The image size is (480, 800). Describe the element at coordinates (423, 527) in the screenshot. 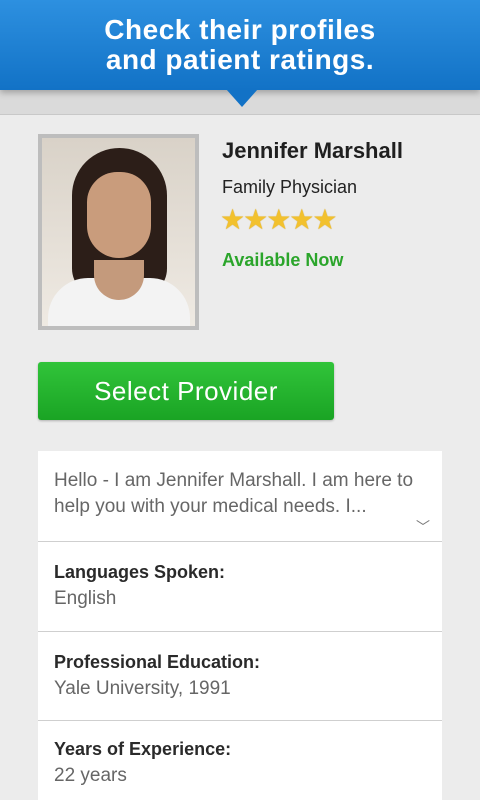

I see `chevron-down-icon: ﹀` at that location.